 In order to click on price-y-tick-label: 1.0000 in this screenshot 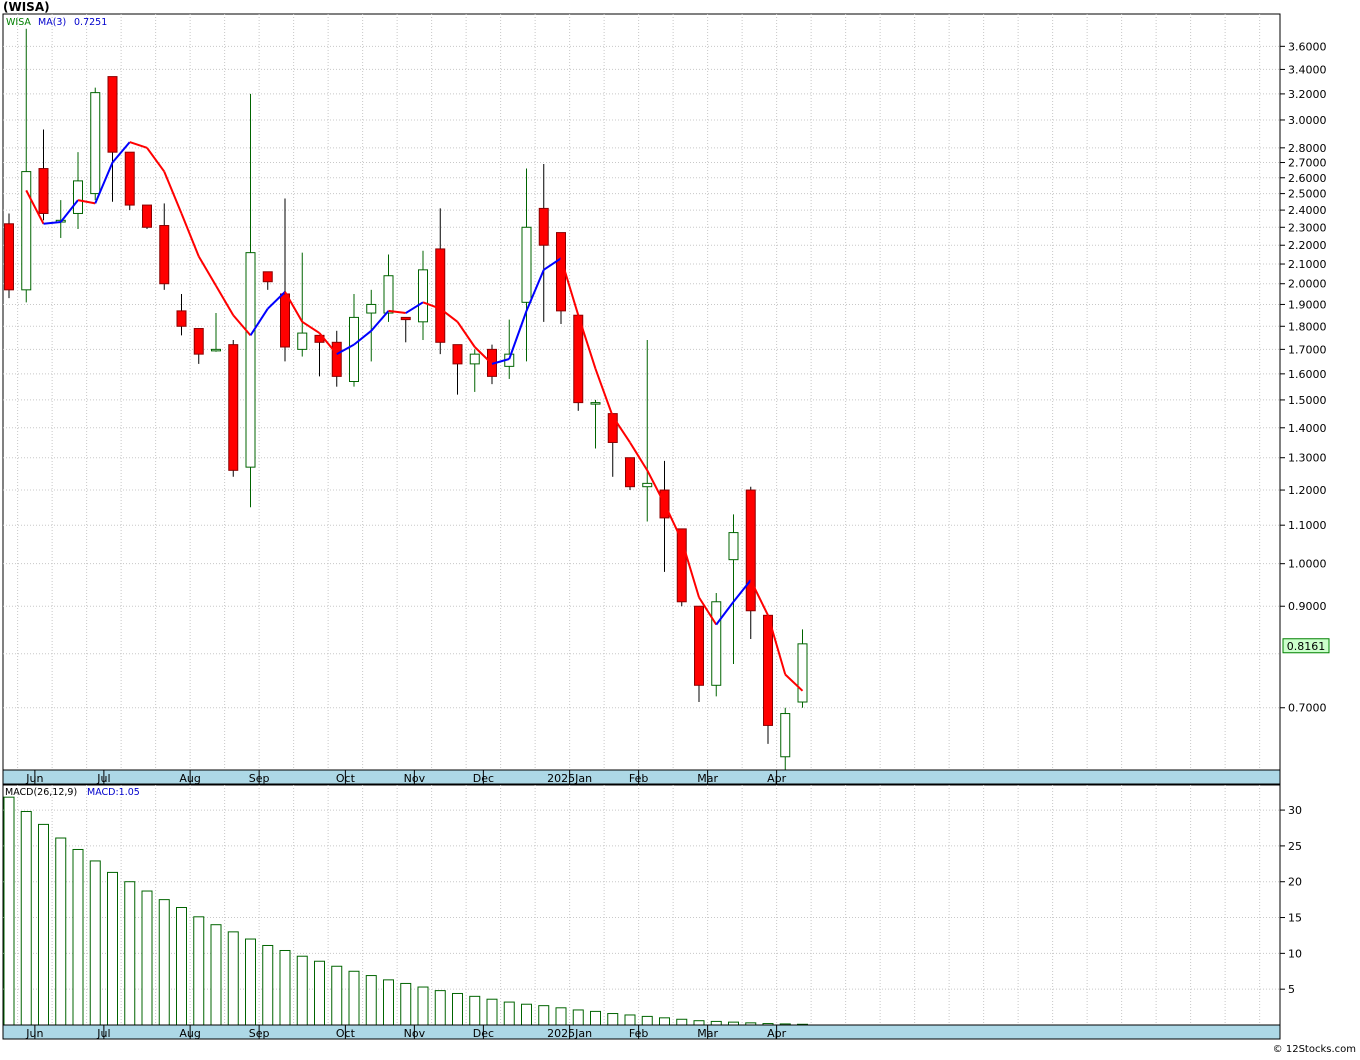, I will do `click(1307, 564)`.